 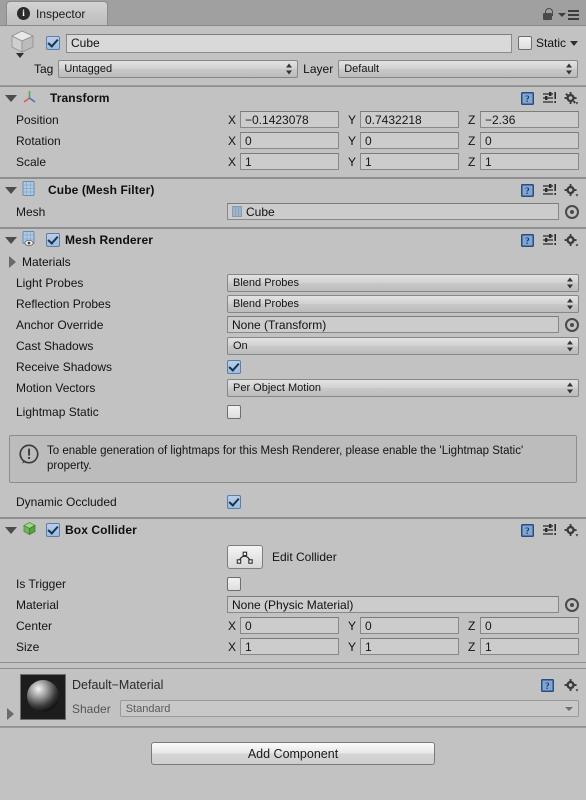 What do you see at coordinates (574, 43) in the screenshot?
I see `static-dropdown-icon` at bounding box center [574, 43].